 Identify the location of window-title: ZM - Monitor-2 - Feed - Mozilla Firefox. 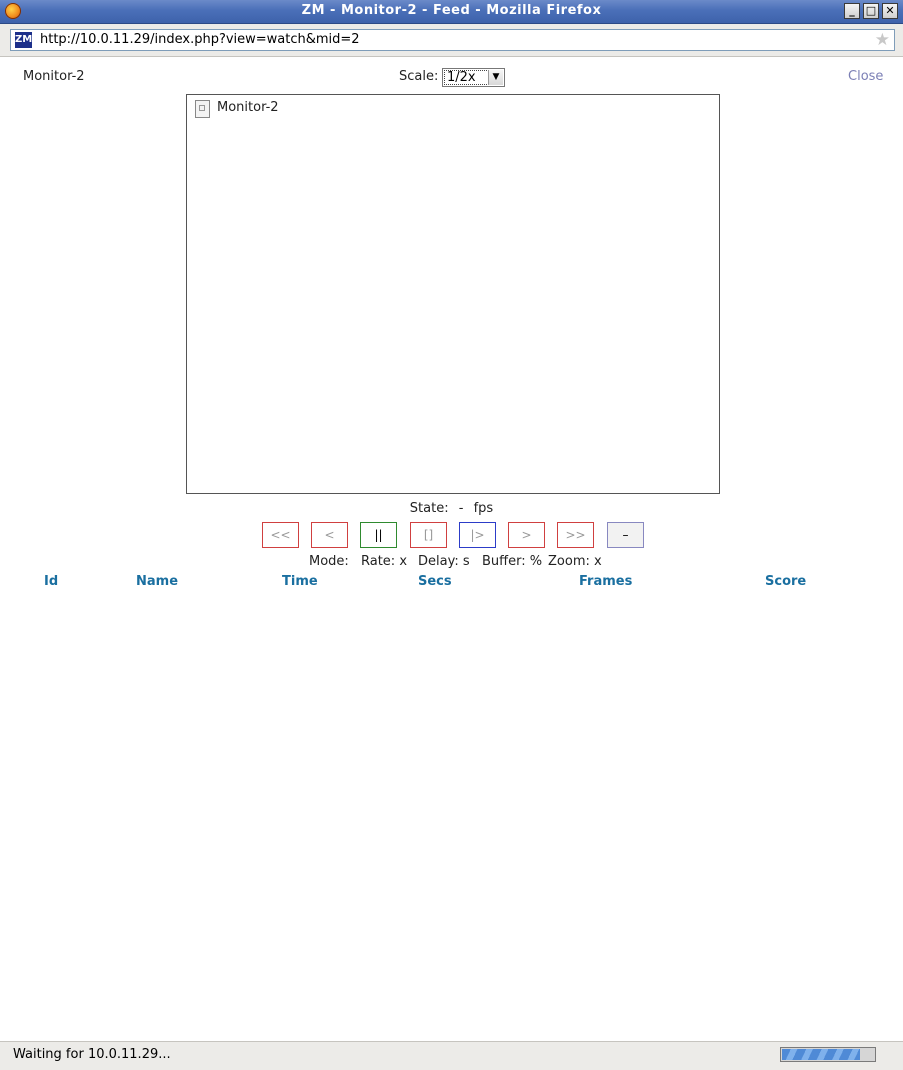
(451, 10).